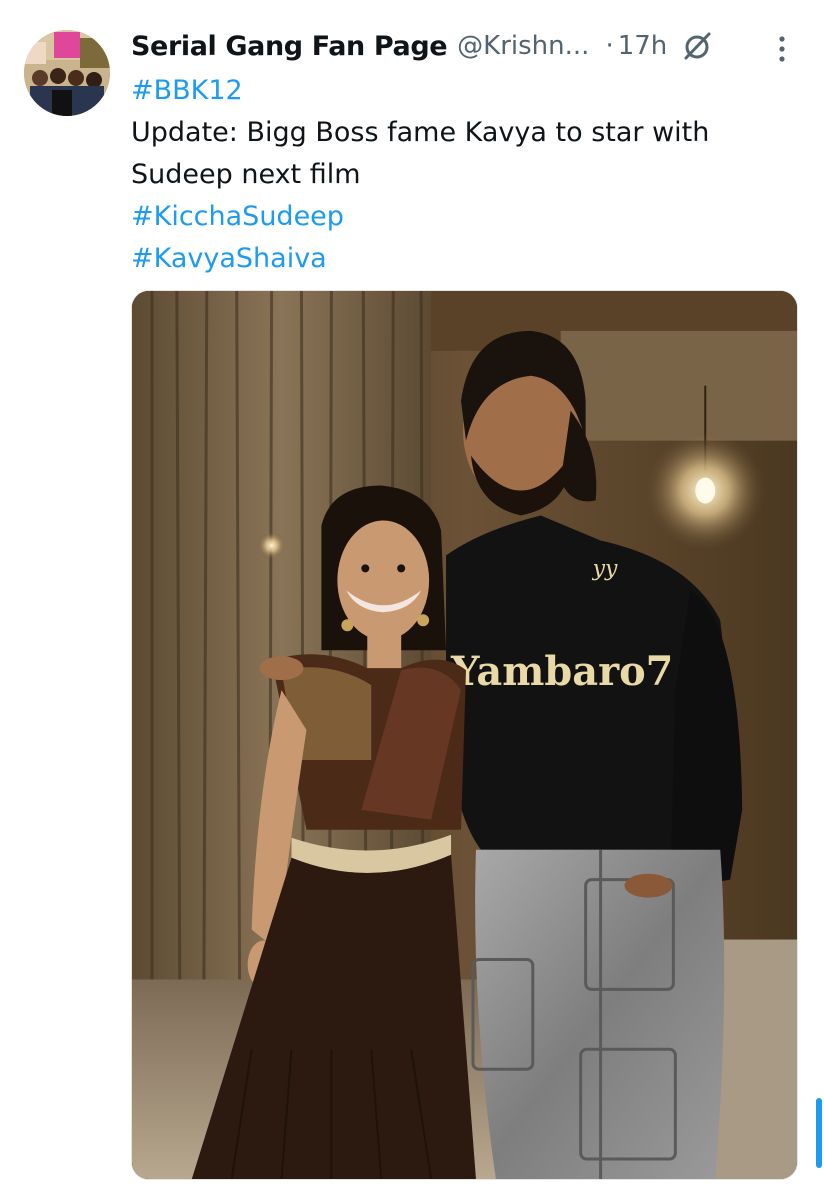 This screenshot has width=824, height=1200. Describe the element at coordinates (819, 1133) in the screenshot. I see `scrollbar-thumb` at that location.